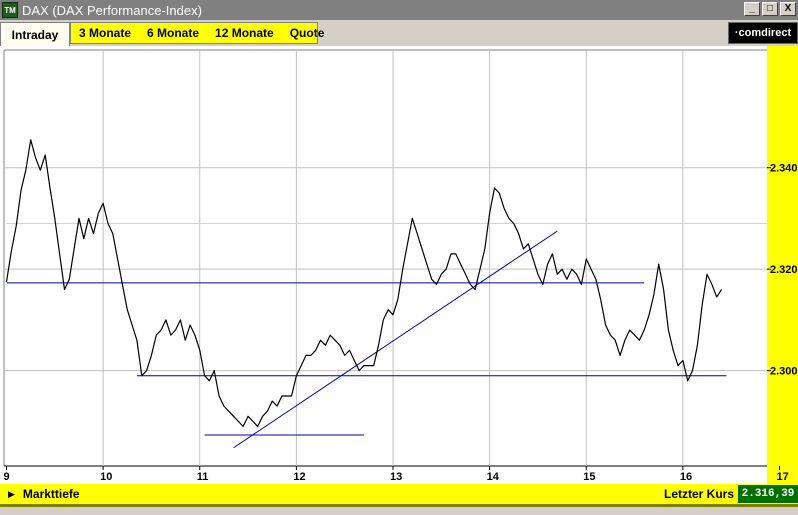 The height and width of the screenshot is (515, 798). I want to click on x-tick-label: 14, so click(493, 477).